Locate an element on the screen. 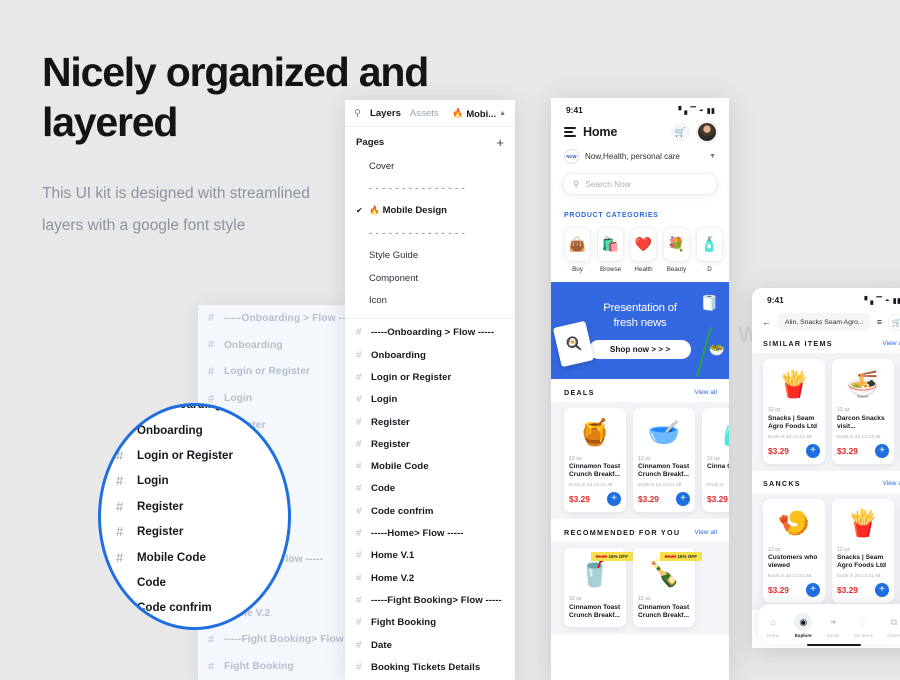 Image resolution: width=900 pixels, height=680 pixels. list-item-label: Onboarding is located at coordinates (170, 430).